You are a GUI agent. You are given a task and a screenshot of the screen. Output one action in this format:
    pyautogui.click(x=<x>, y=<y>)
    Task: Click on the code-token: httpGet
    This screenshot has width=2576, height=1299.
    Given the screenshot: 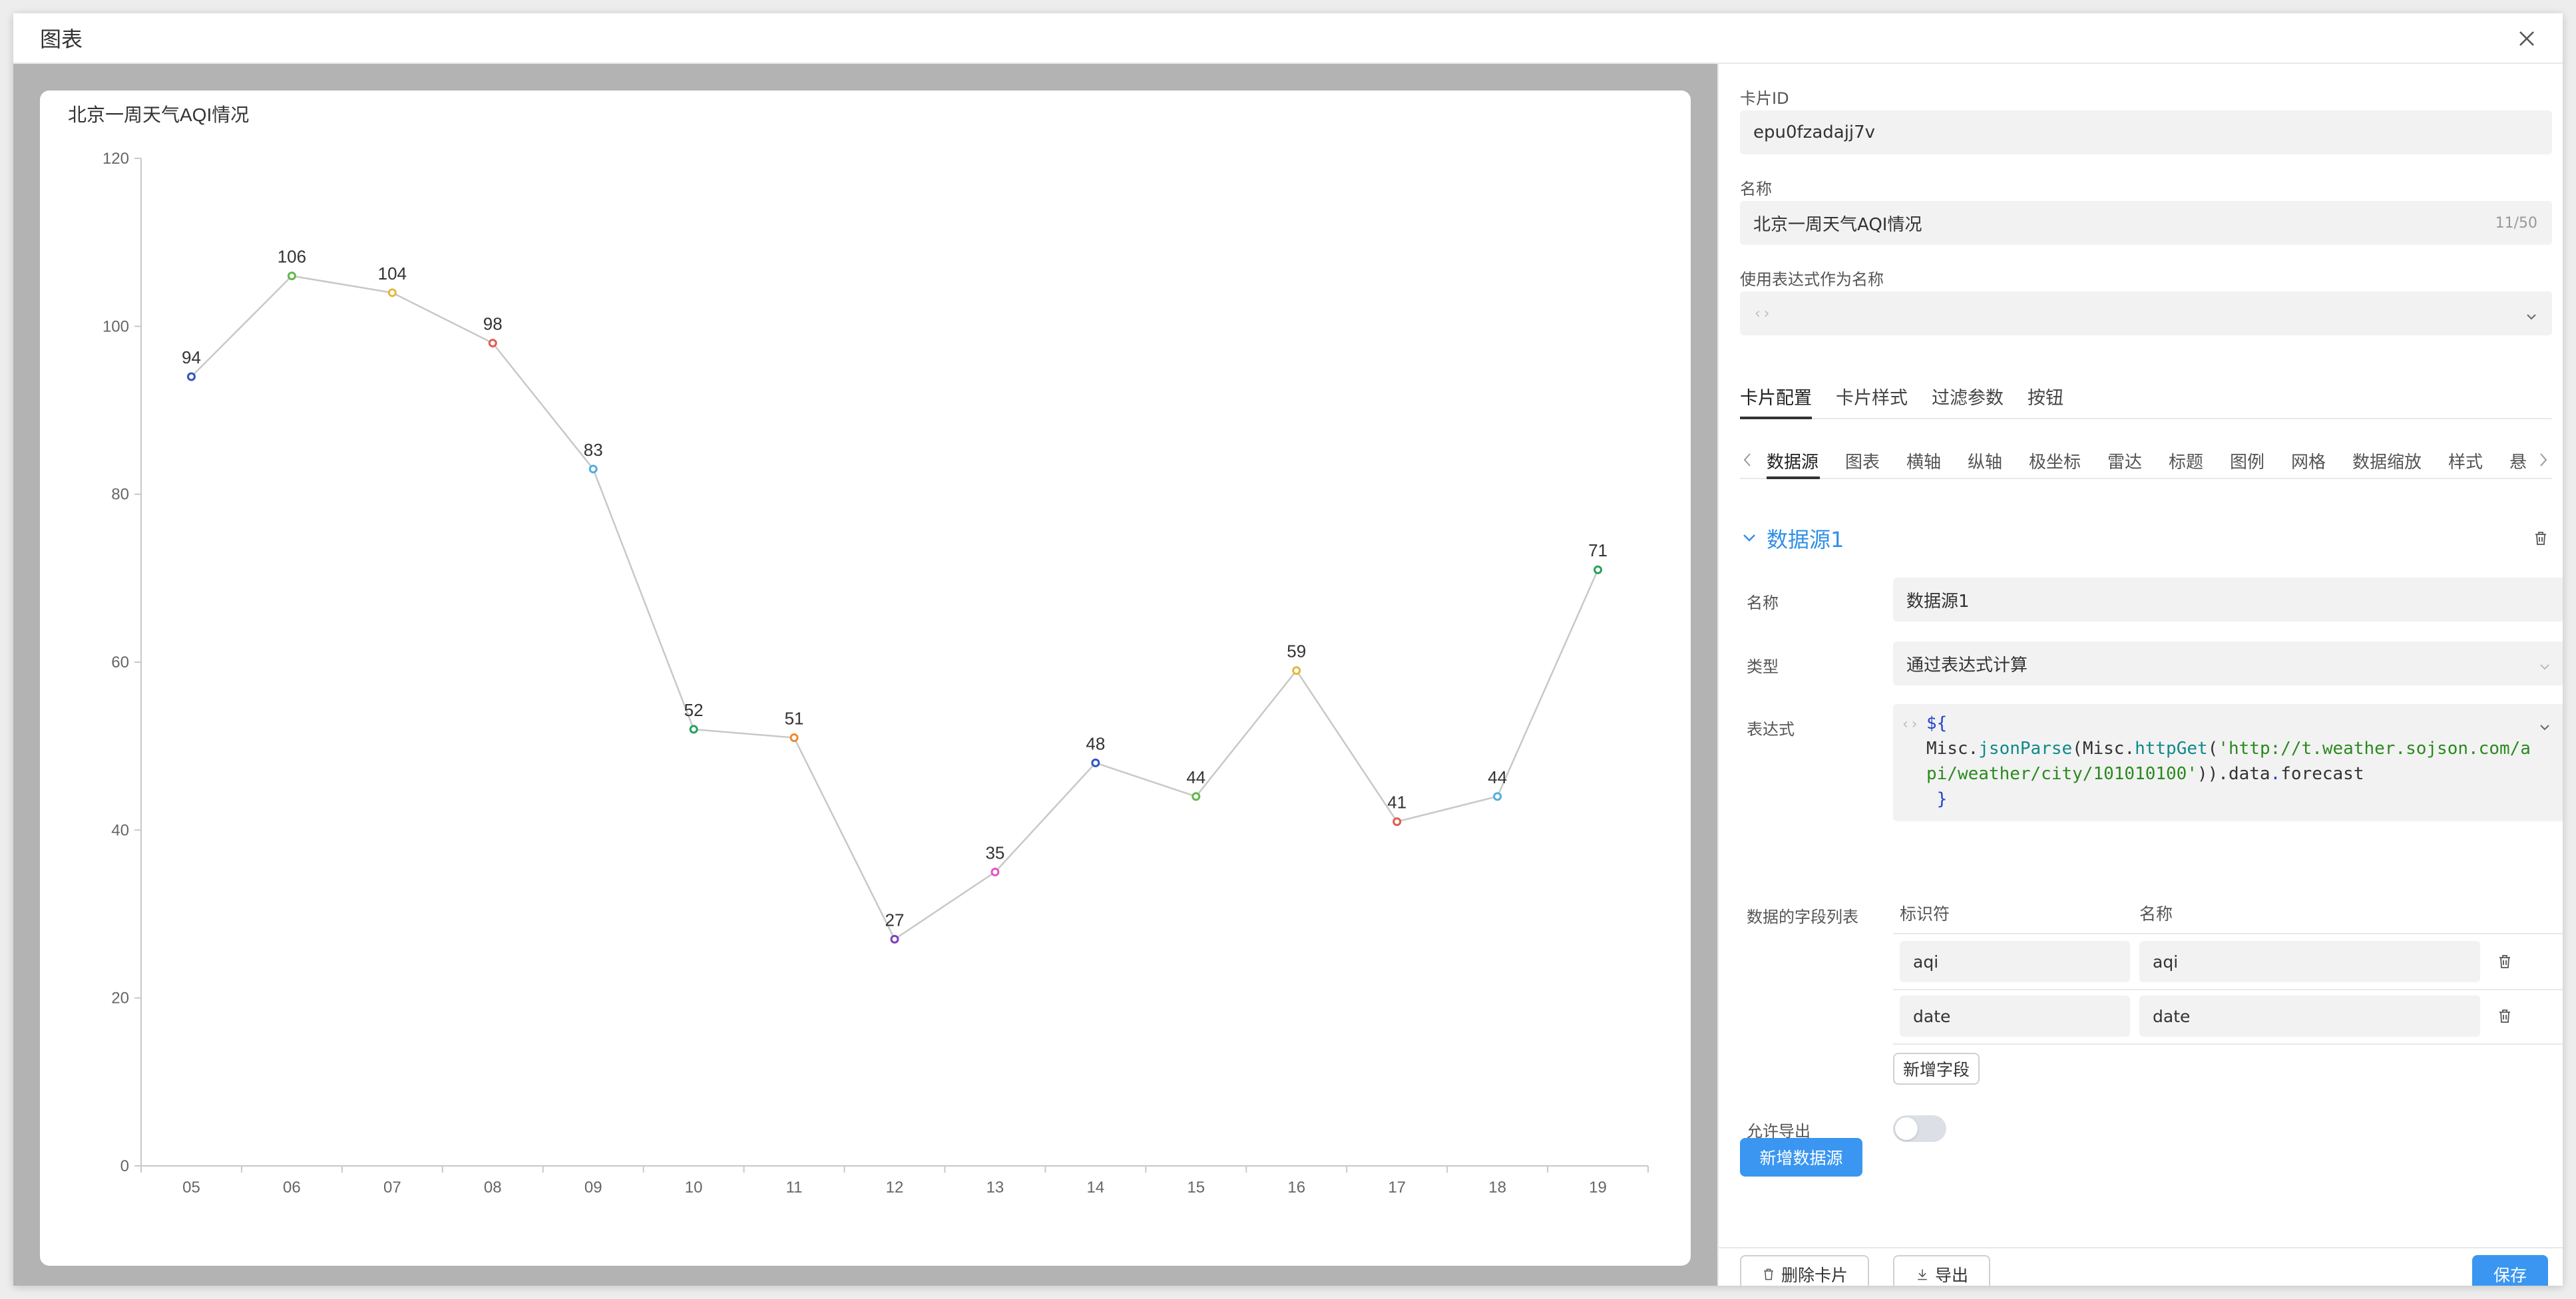 What is the action you would take?
    pyautogui.click(x=2171, y=749)
    